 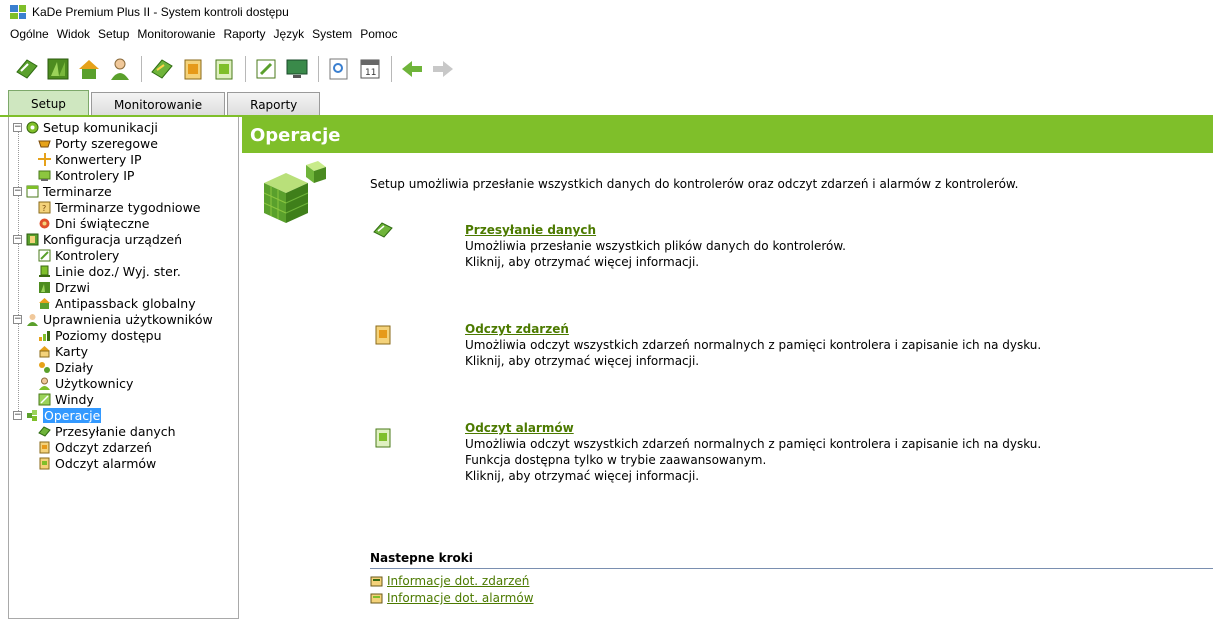 I want to click on user-icon, so click(x=44, y=383).